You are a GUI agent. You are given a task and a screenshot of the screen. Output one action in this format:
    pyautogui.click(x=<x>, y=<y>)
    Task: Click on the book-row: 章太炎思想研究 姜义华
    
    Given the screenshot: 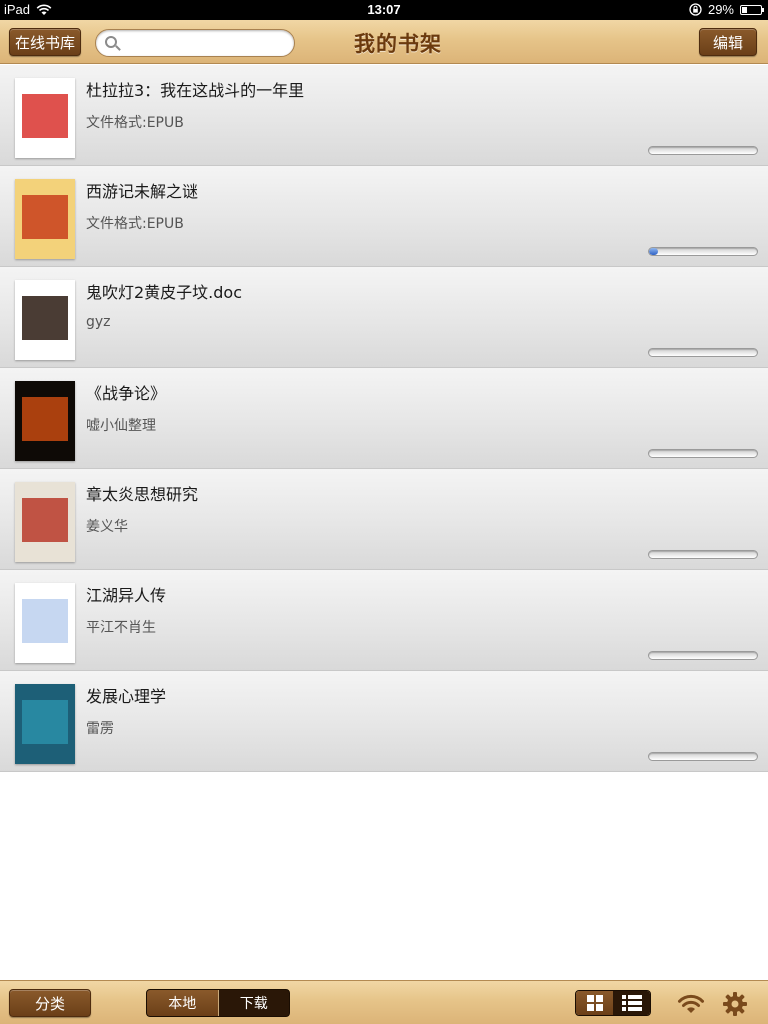 What is the action you would take?
    pyautogui.click(x=384, y=519)
    